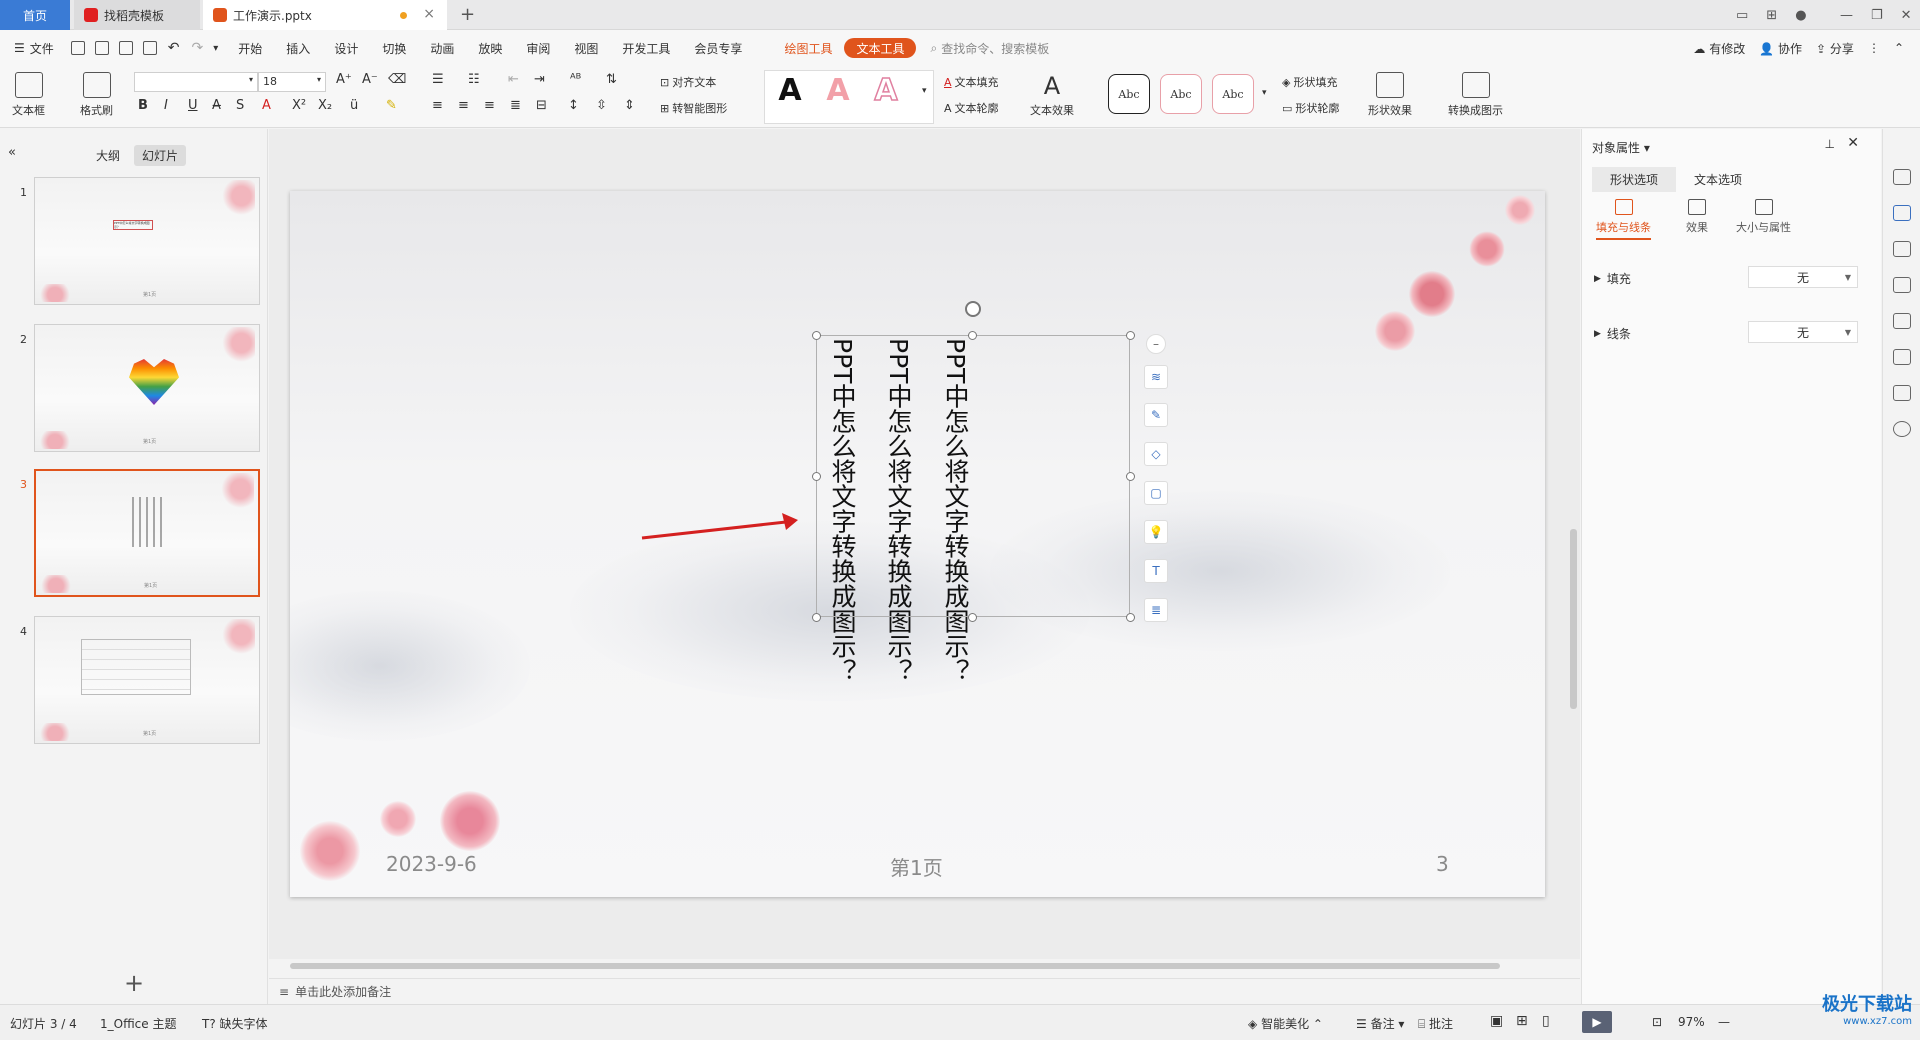 This screenshot has height=1040, width=1920. I want to click on align-right-icon: ≡, so click(489, 105).